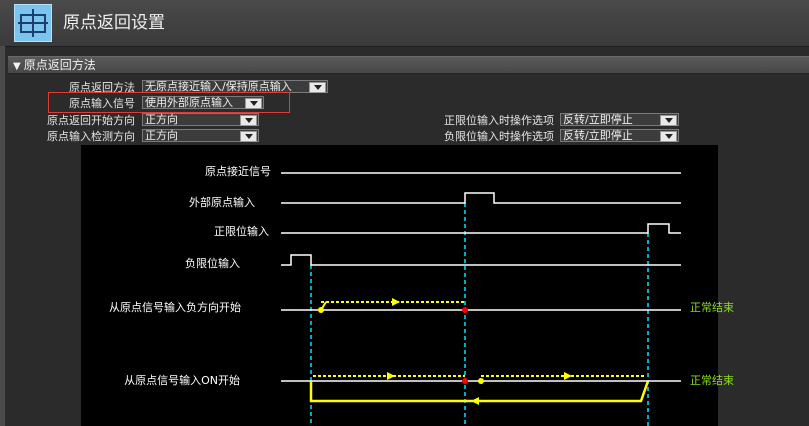 This screenshot has width=809, height=426. What do you see at coordinates (161, 119) in the screenshot?
I see `start-dir-value: 正方向` at bounding box center [161, 119].